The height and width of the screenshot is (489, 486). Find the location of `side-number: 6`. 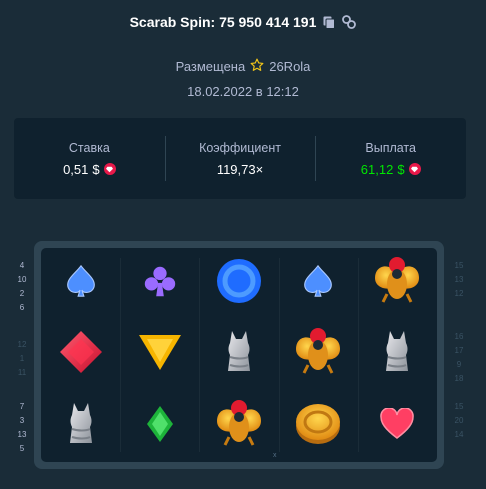

side-number: 6 is located at coordinates (22, 307).